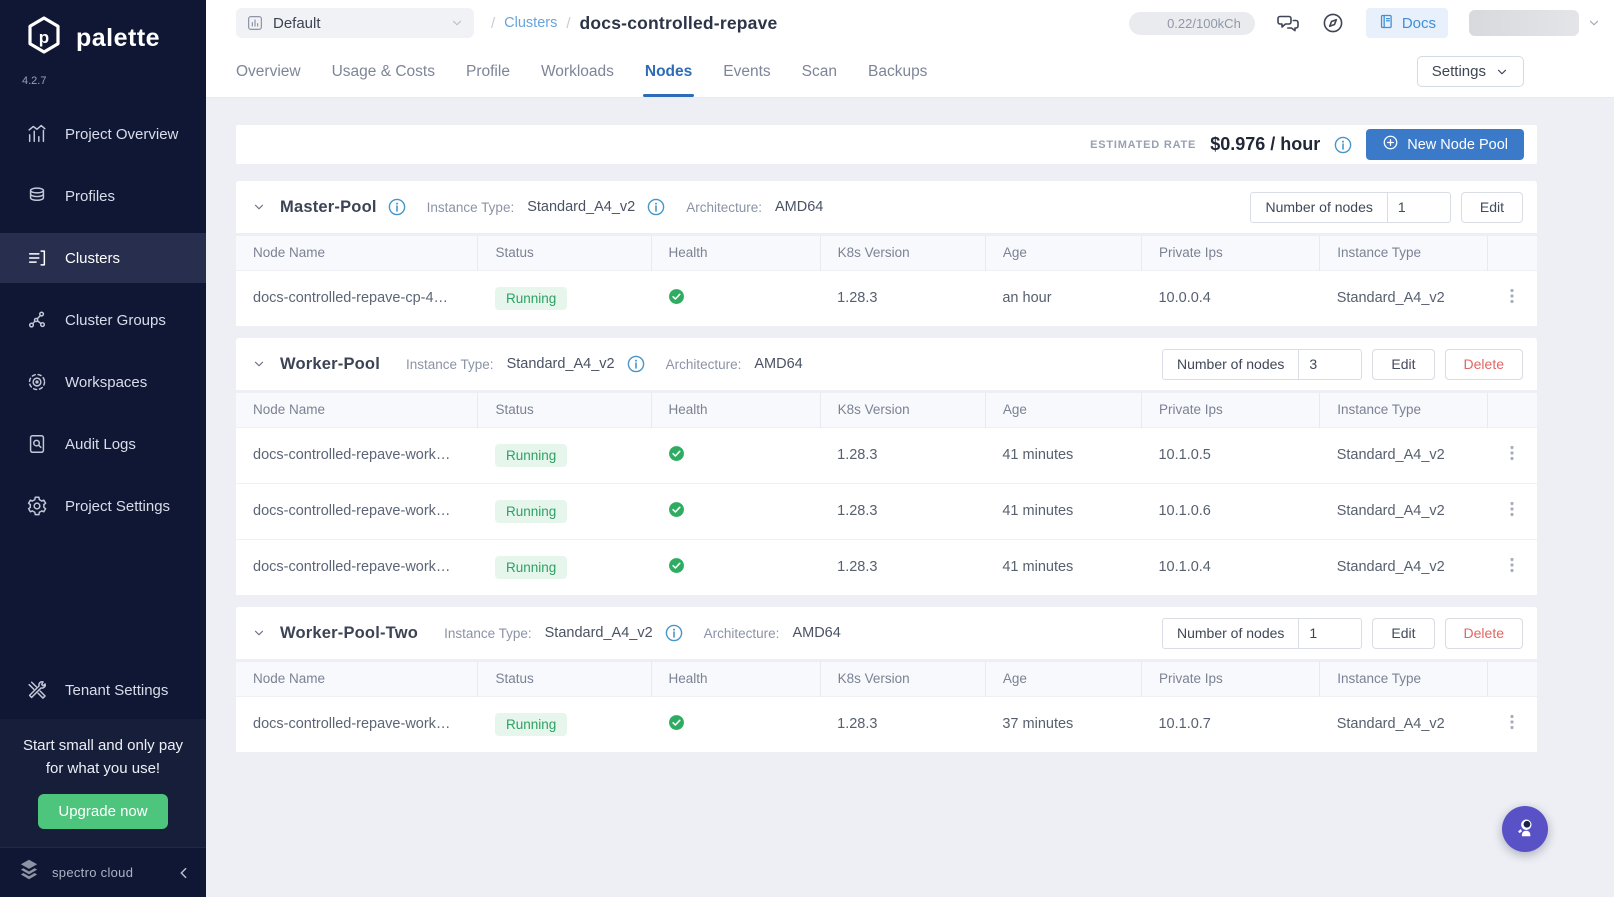 The height and width of the screenshot is (897, 1614). What do you see at coordinates (1445, 144) in the screenshot?
I see `new-node-pool-button: New Node Pool` at bounding box center [1445, 144].